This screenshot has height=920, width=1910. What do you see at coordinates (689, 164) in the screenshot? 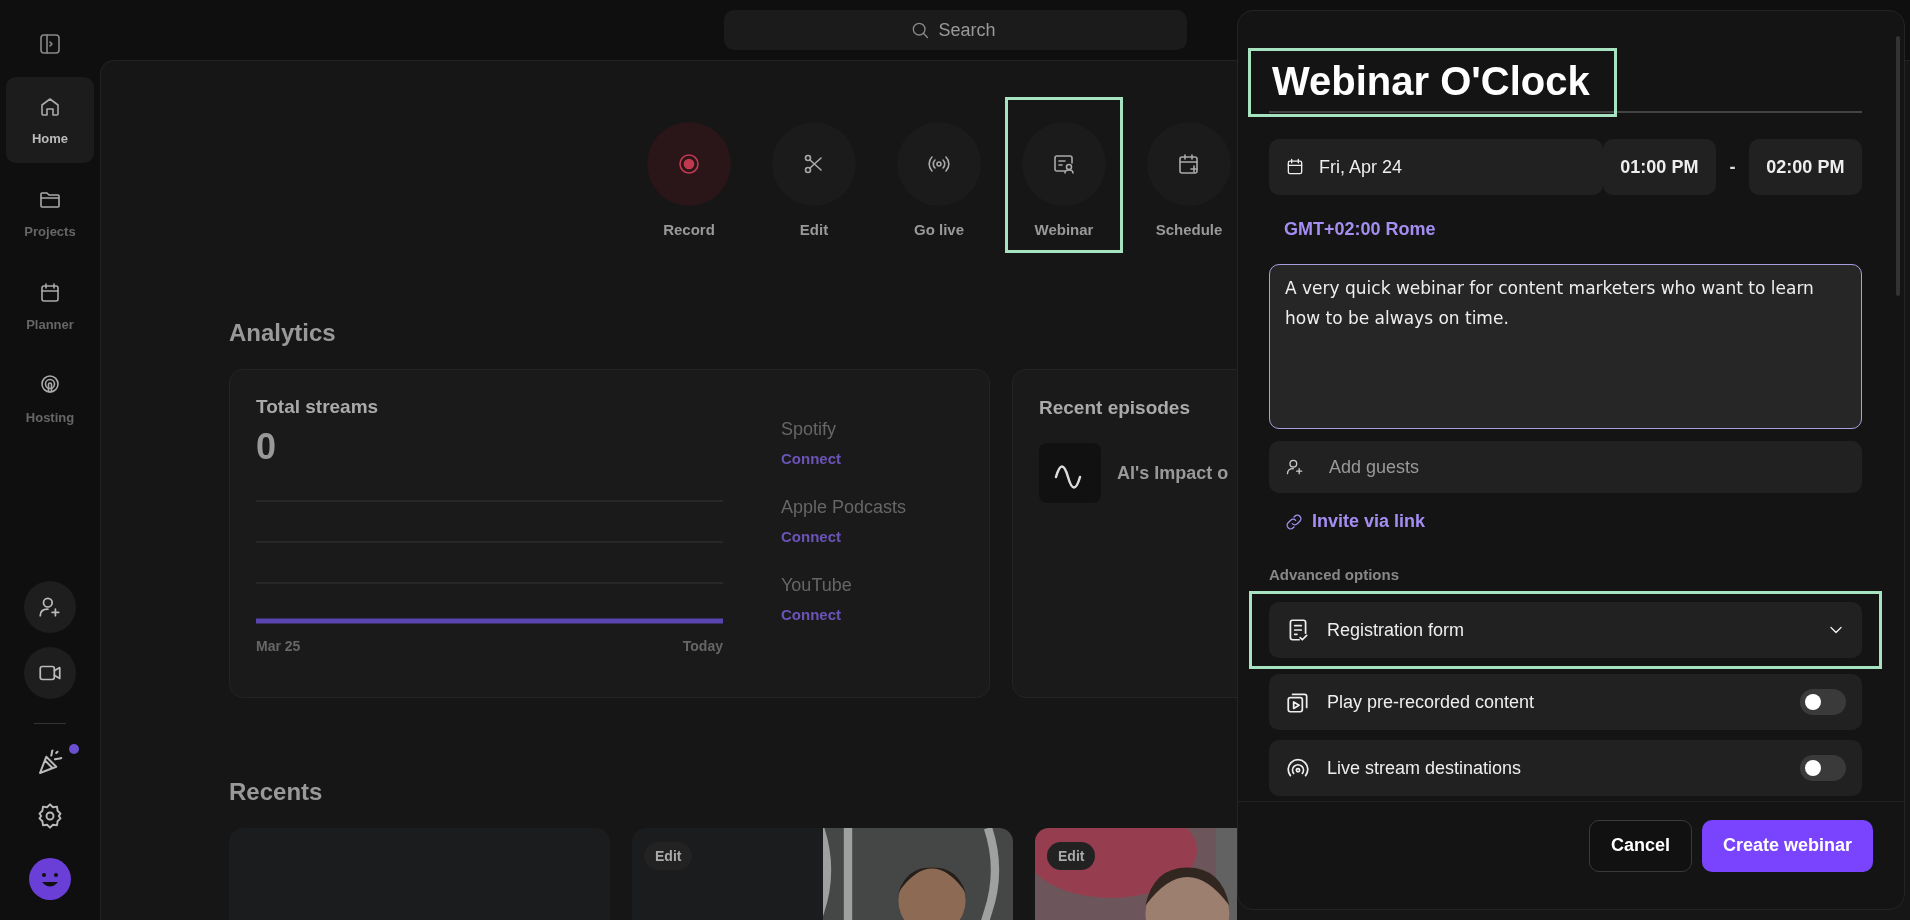
I see `record-icon` at bounding box center [689, 164].